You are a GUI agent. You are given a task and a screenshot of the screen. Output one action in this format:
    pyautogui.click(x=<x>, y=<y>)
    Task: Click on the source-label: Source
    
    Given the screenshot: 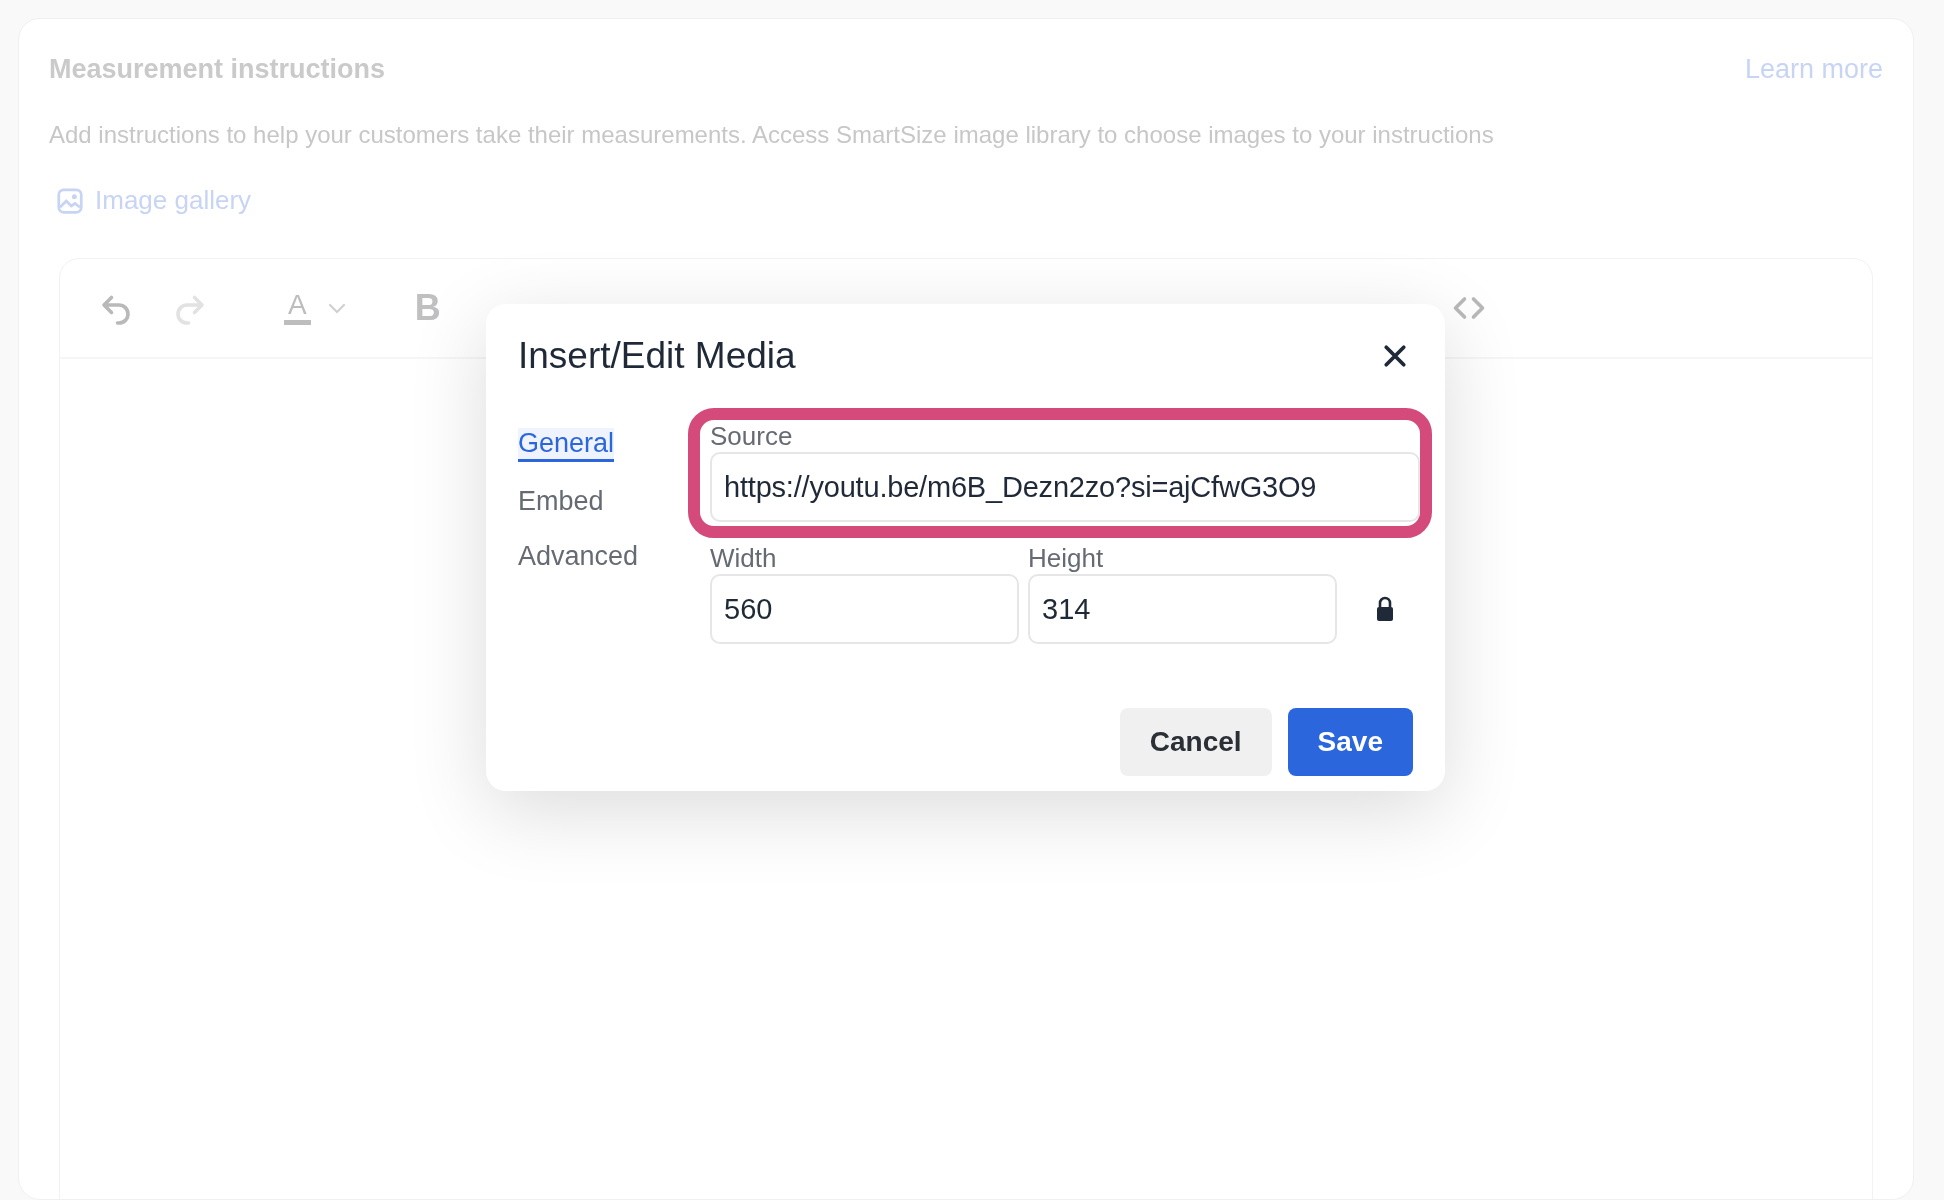 What is the action you would take?
    pyautogui.click(x=752, y=436)
    